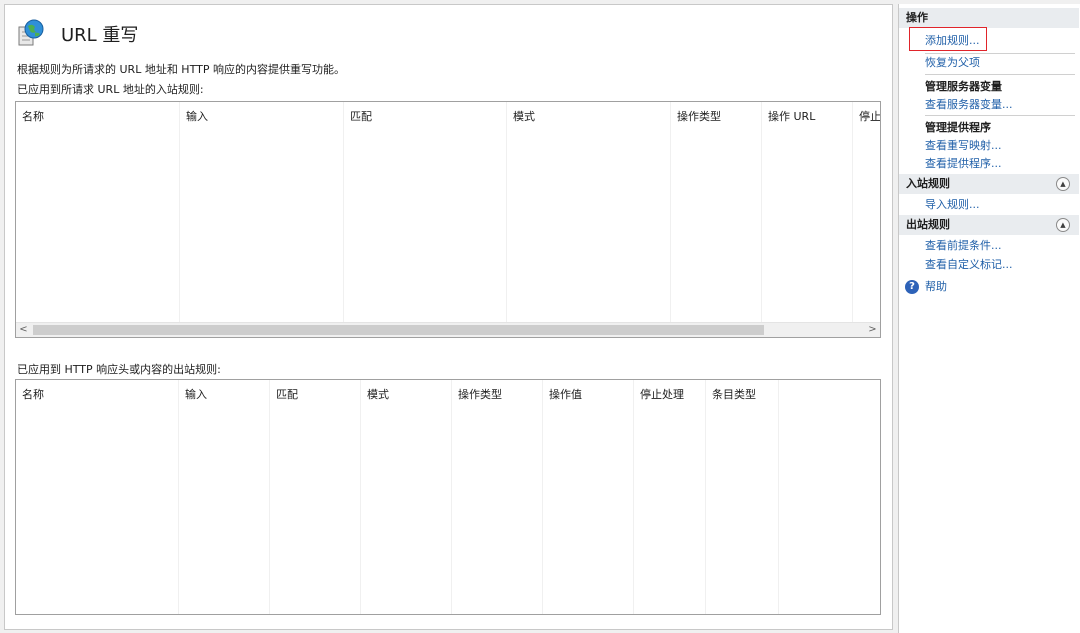  What do you see at coordinates (110, 89) in the screenshot?
I see `inbound-rules-label: 已应用到所请求 URL 地址的入站规则:` at bounding box center [110, 89].